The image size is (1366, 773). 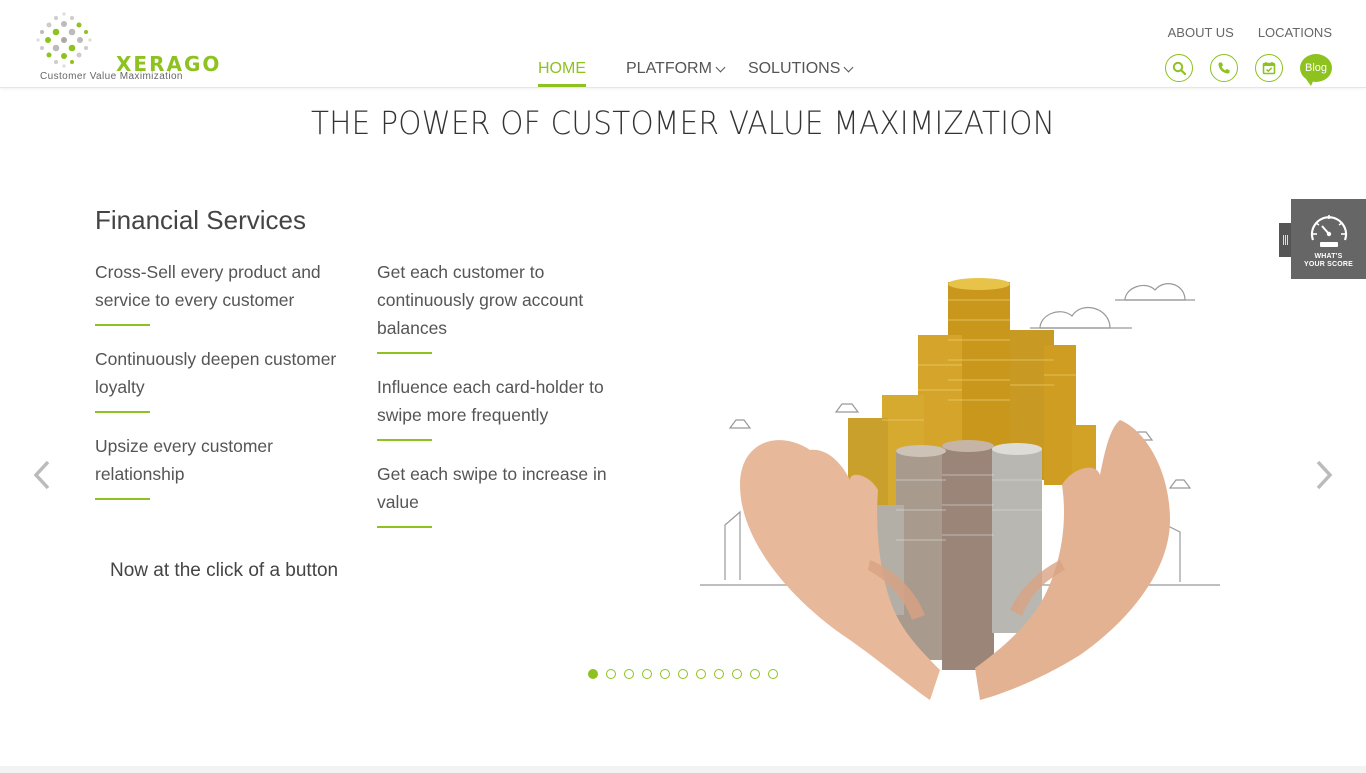 What do you see at coordinates (1248, 70) in the screenshot?
I see `header-icon-row: Blog` at bounding box center [1248, 70].